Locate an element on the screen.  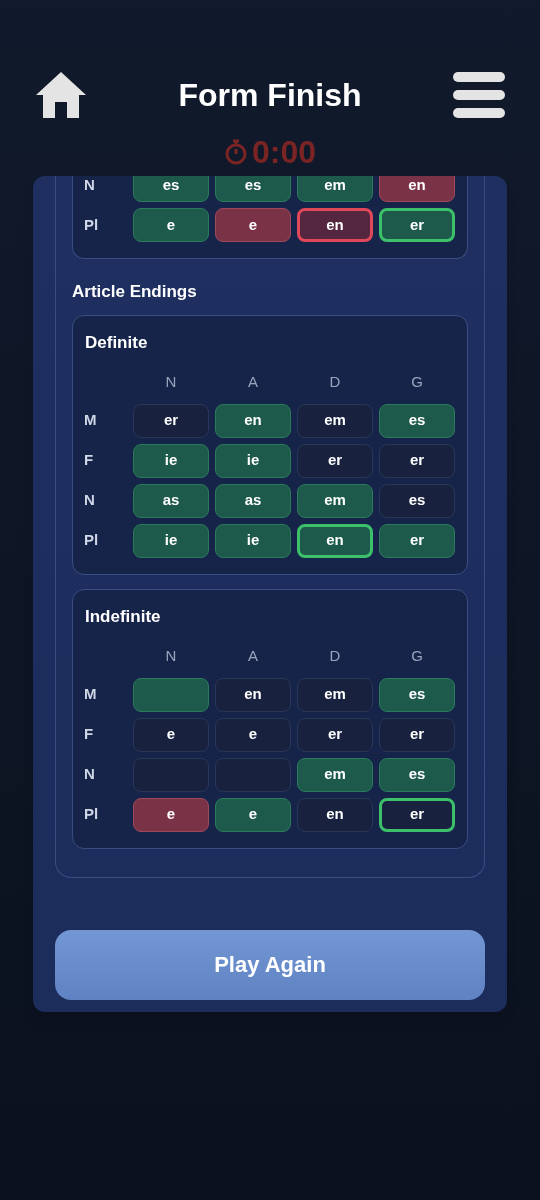
stopwatch-icon is located at coordinates (235, 152).